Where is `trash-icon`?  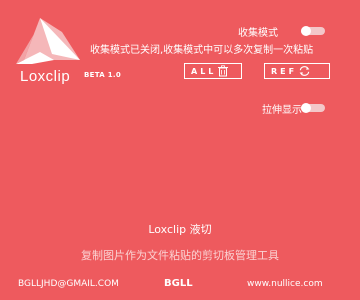
trash-icon is located at coordinates (223, 71).